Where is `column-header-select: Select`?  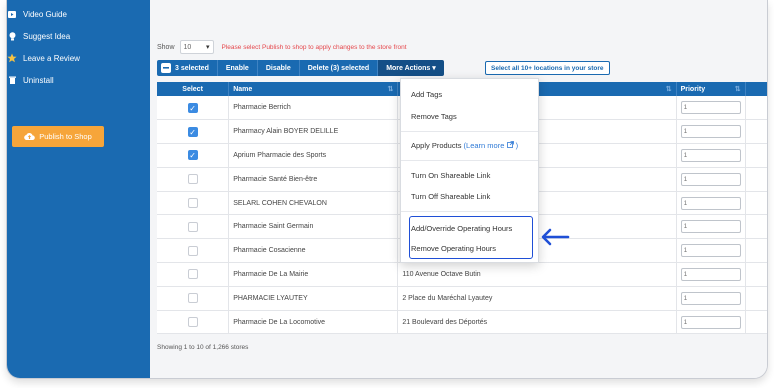 column-header-select: Select is located at coordinates (193, 89).